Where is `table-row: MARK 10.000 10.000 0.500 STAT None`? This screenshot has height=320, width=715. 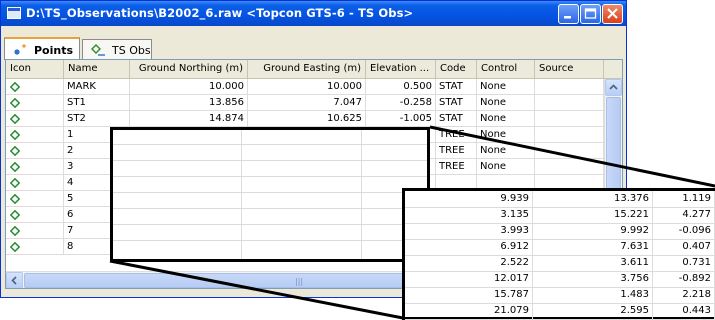
table-row: MARK 10.000 10.000 0.500 STAT None is located at coordinates (305, 87).